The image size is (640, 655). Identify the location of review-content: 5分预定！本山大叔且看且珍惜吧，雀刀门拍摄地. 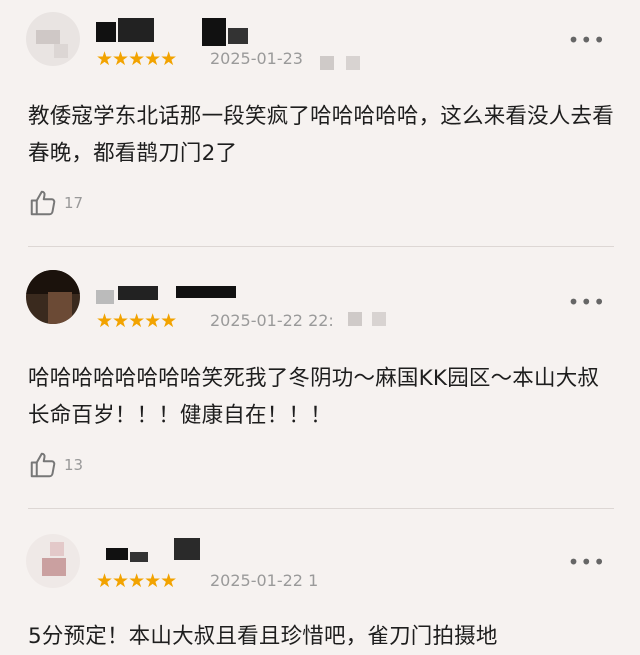
(263, 636).